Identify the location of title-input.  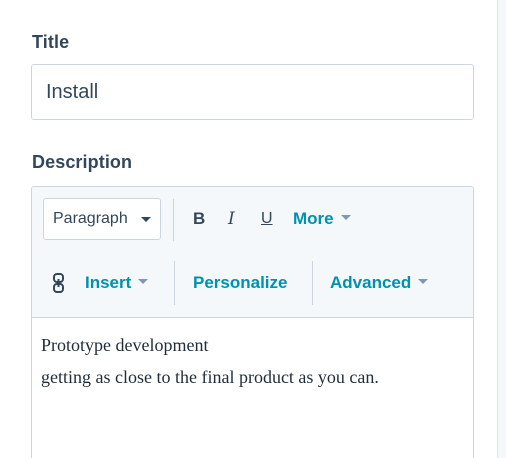
(252, 92).